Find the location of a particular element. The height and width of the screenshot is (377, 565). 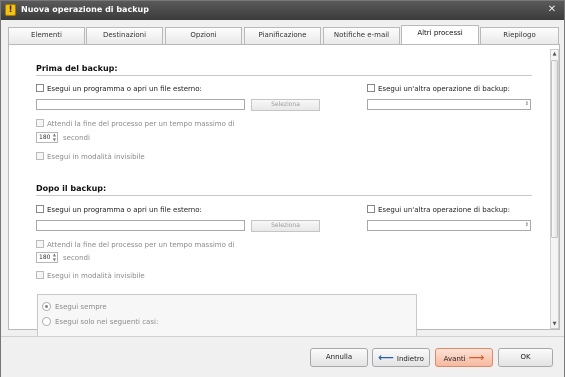

before-invisible-label: Esegui in modalità invisibile is located at coordinates (96, 157).